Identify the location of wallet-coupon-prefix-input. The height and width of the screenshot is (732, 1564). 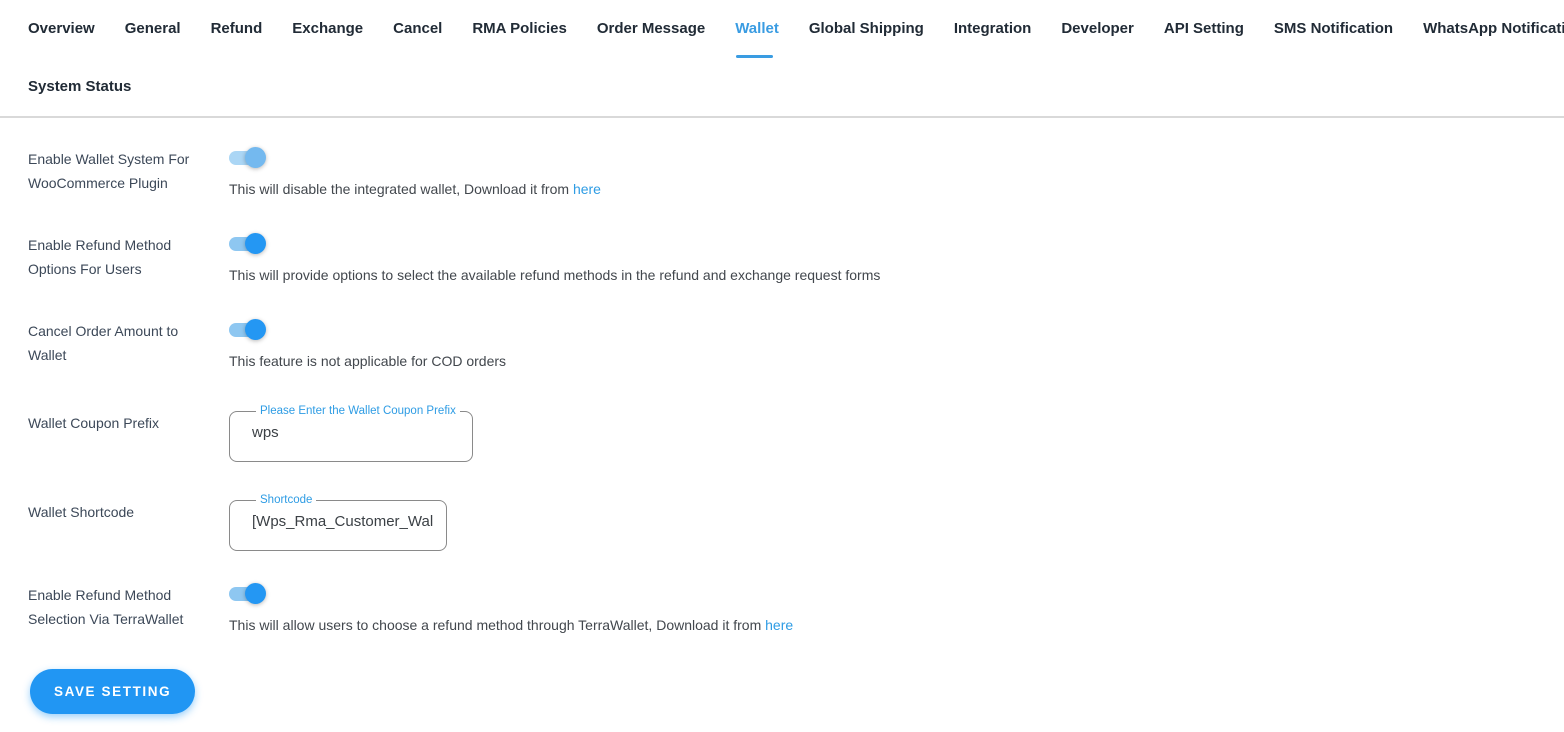
(356, 429).